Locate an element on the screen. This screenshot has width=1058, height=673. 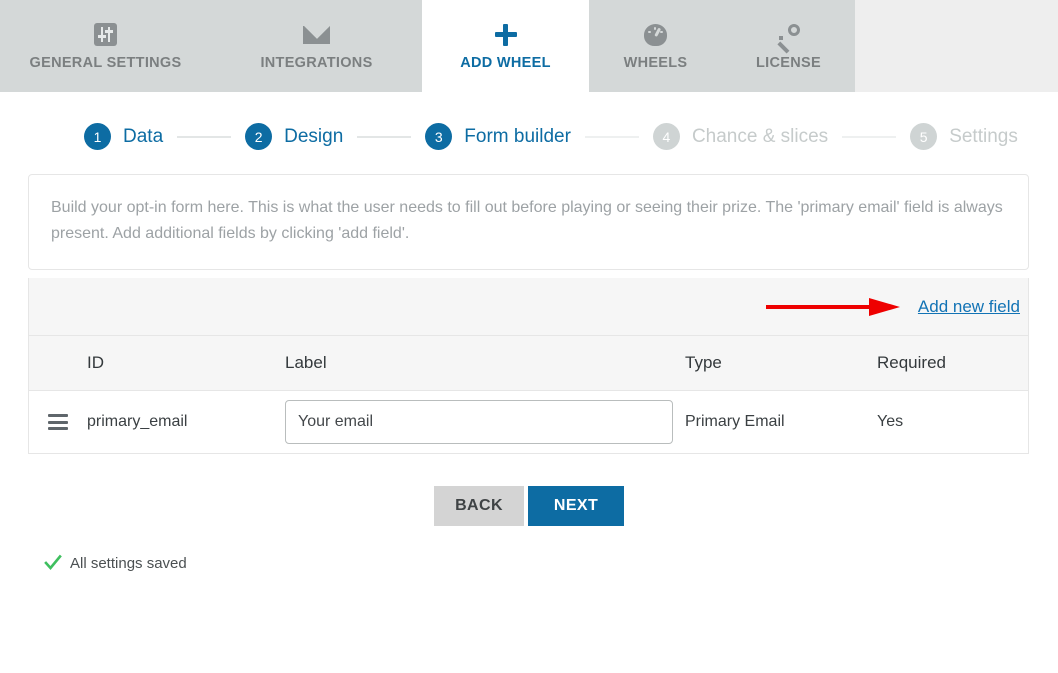
column-header-type: Type is located at coordinates (703, 362).